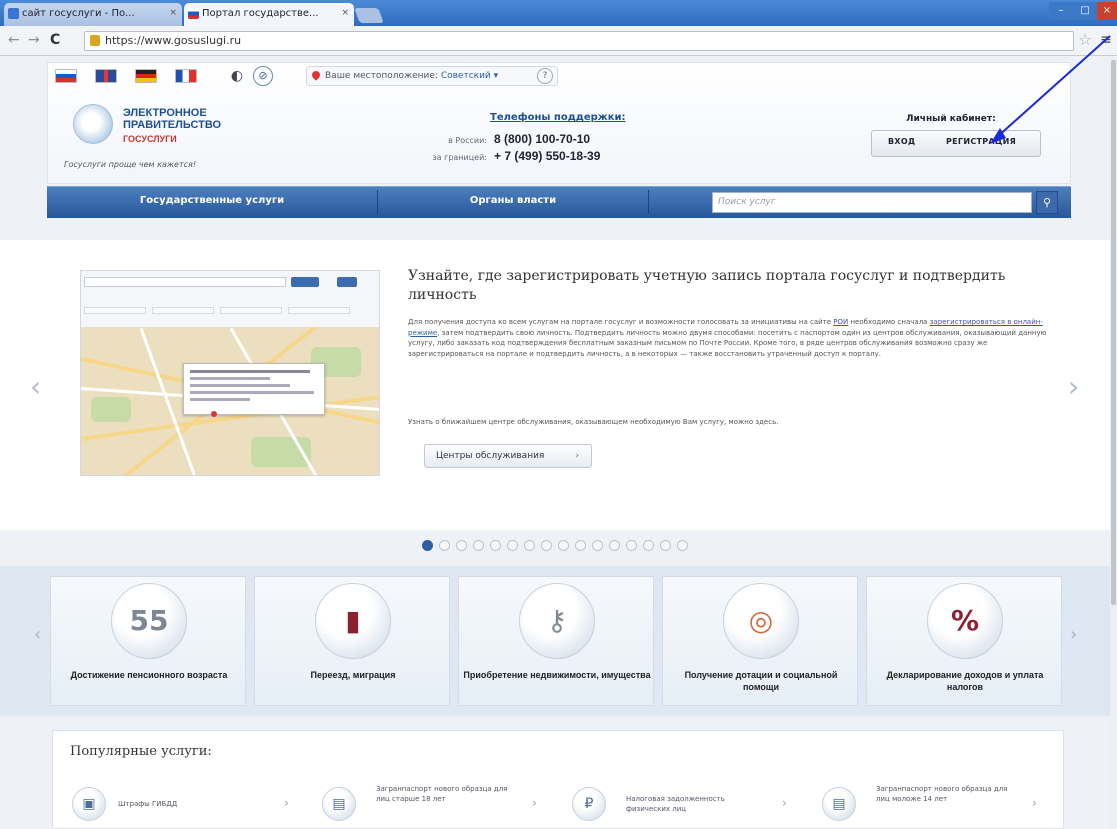  What do you see at coordinates (172, 125) in the screenshot?
I see `logo-line-2: ПРАВИТЕЛЬСТВО` at bounding box center [172, 125].